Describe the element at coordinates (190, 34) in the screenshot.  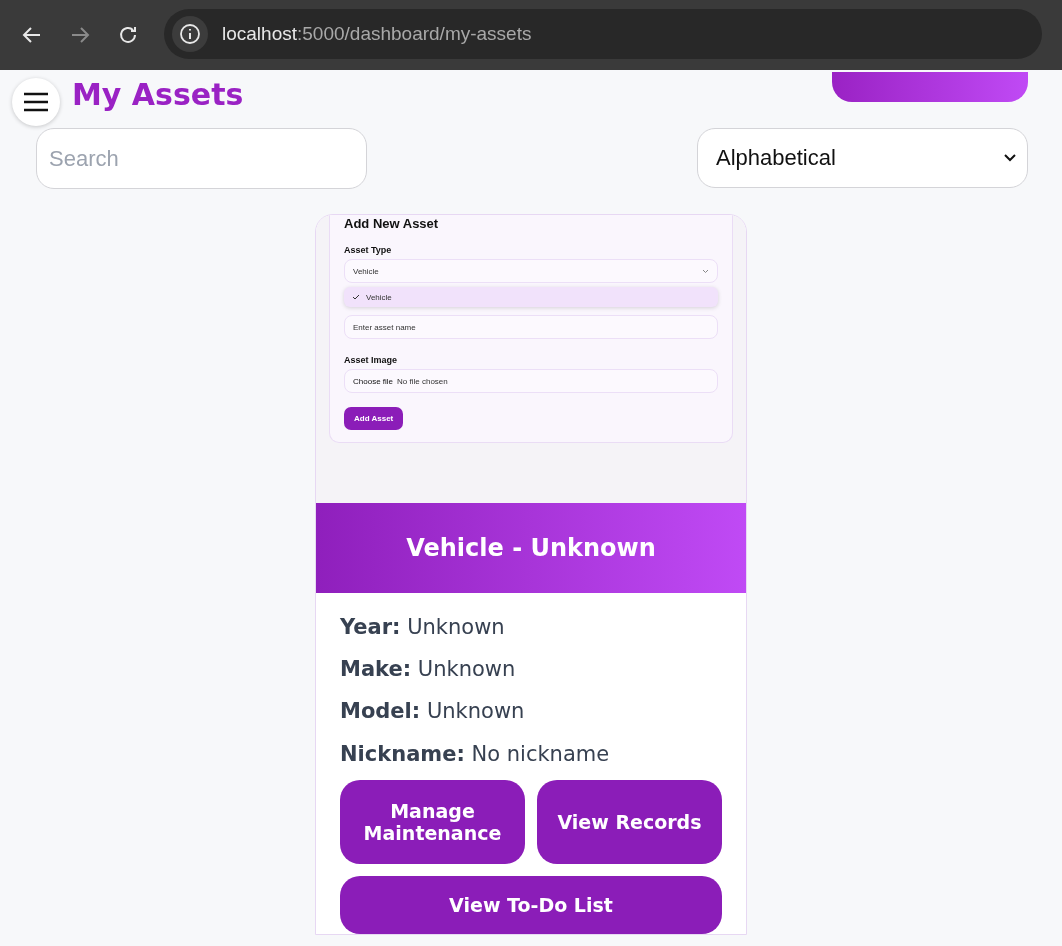
I see `info-icon` at that location.